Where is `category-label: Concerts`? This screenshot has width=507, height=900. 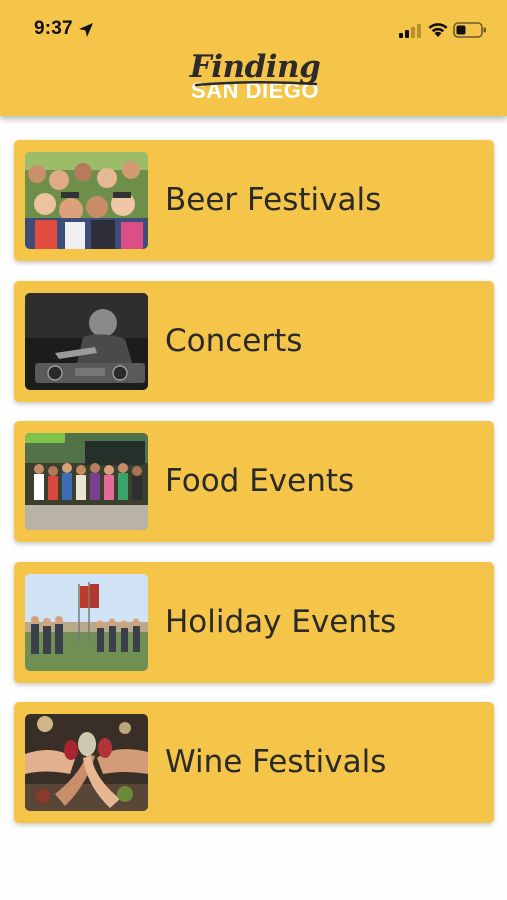 category-label: Concerts is located at coordinates (234, 341).